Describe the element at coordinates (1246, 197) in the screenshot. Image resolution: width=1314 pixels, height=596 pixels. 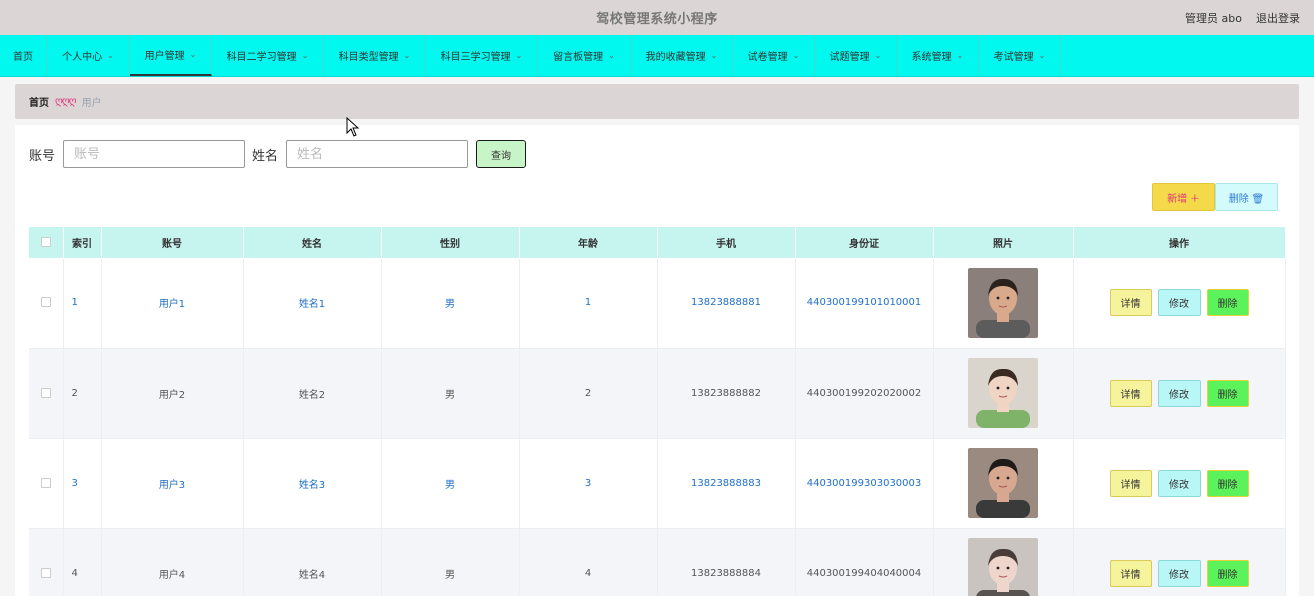
I see `batch-delete-button: 删除 🗑` at that location.